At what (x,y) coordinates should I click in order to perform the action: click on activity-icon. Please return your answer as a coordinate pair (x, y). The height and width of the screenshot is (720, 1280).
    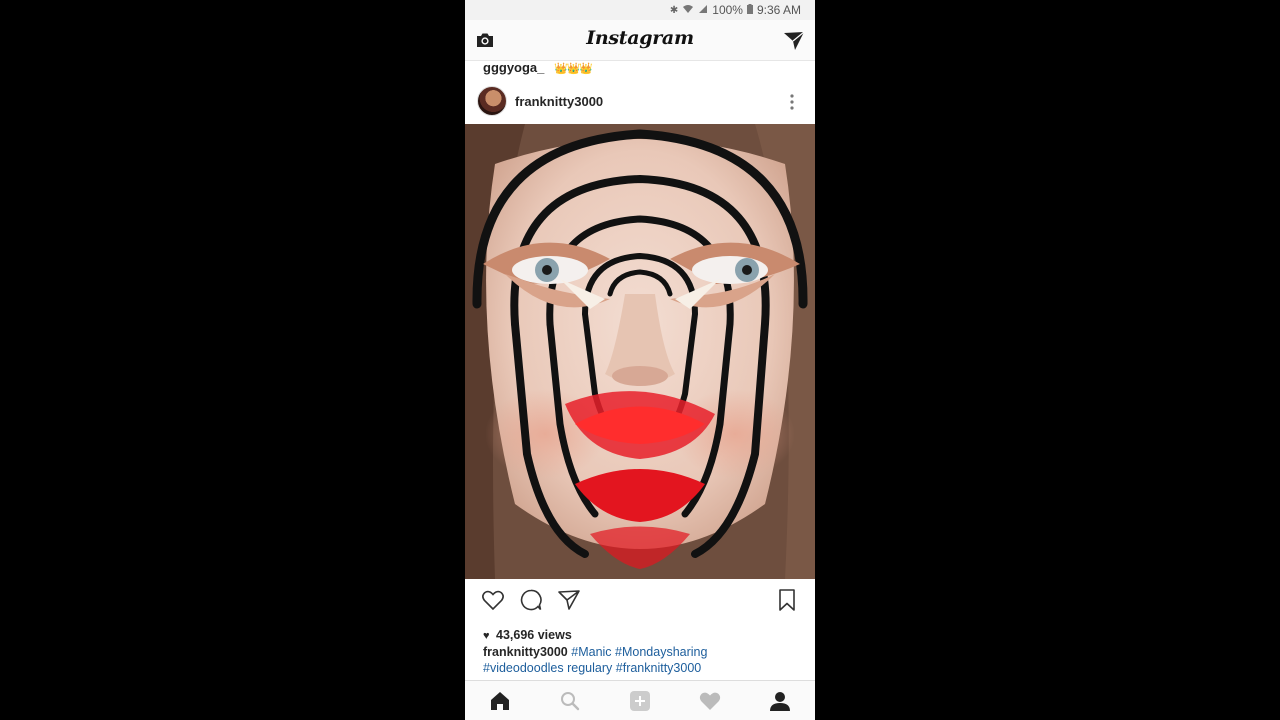
    Looking at the image, I should click on (710, 701).